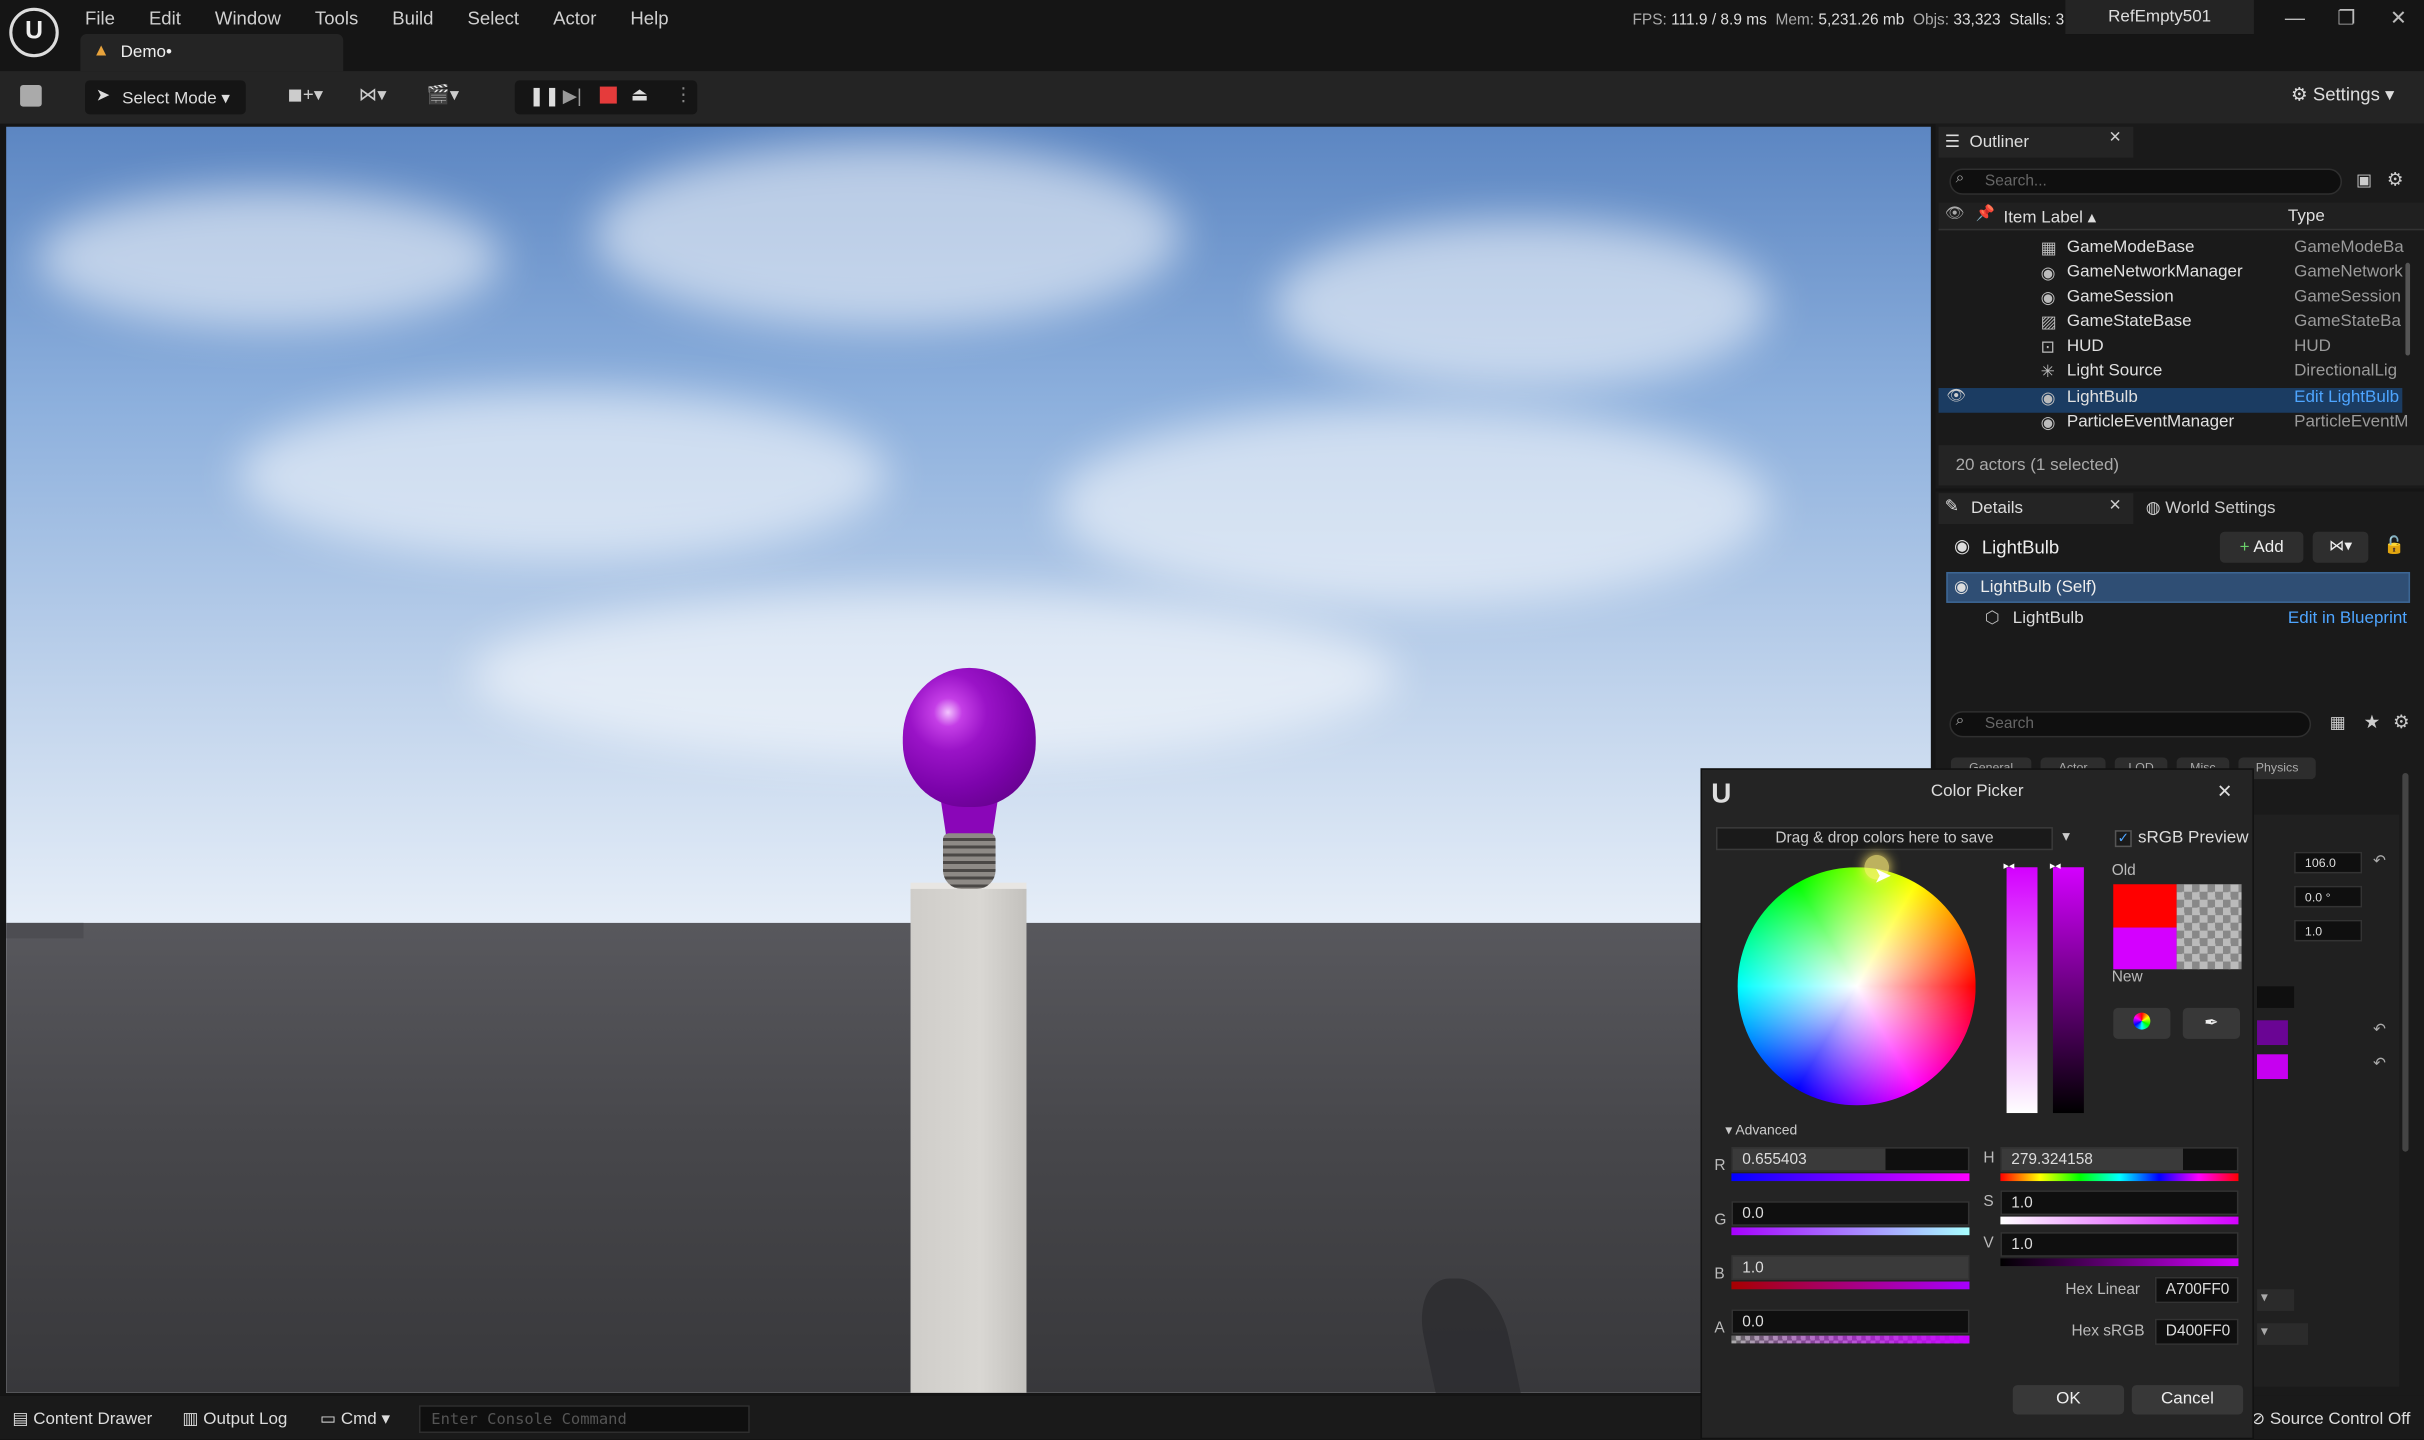  I want to click on outliner-row-selected: 👁 ◉ LightBulb Edit LightBulb, so click(2170, 400).